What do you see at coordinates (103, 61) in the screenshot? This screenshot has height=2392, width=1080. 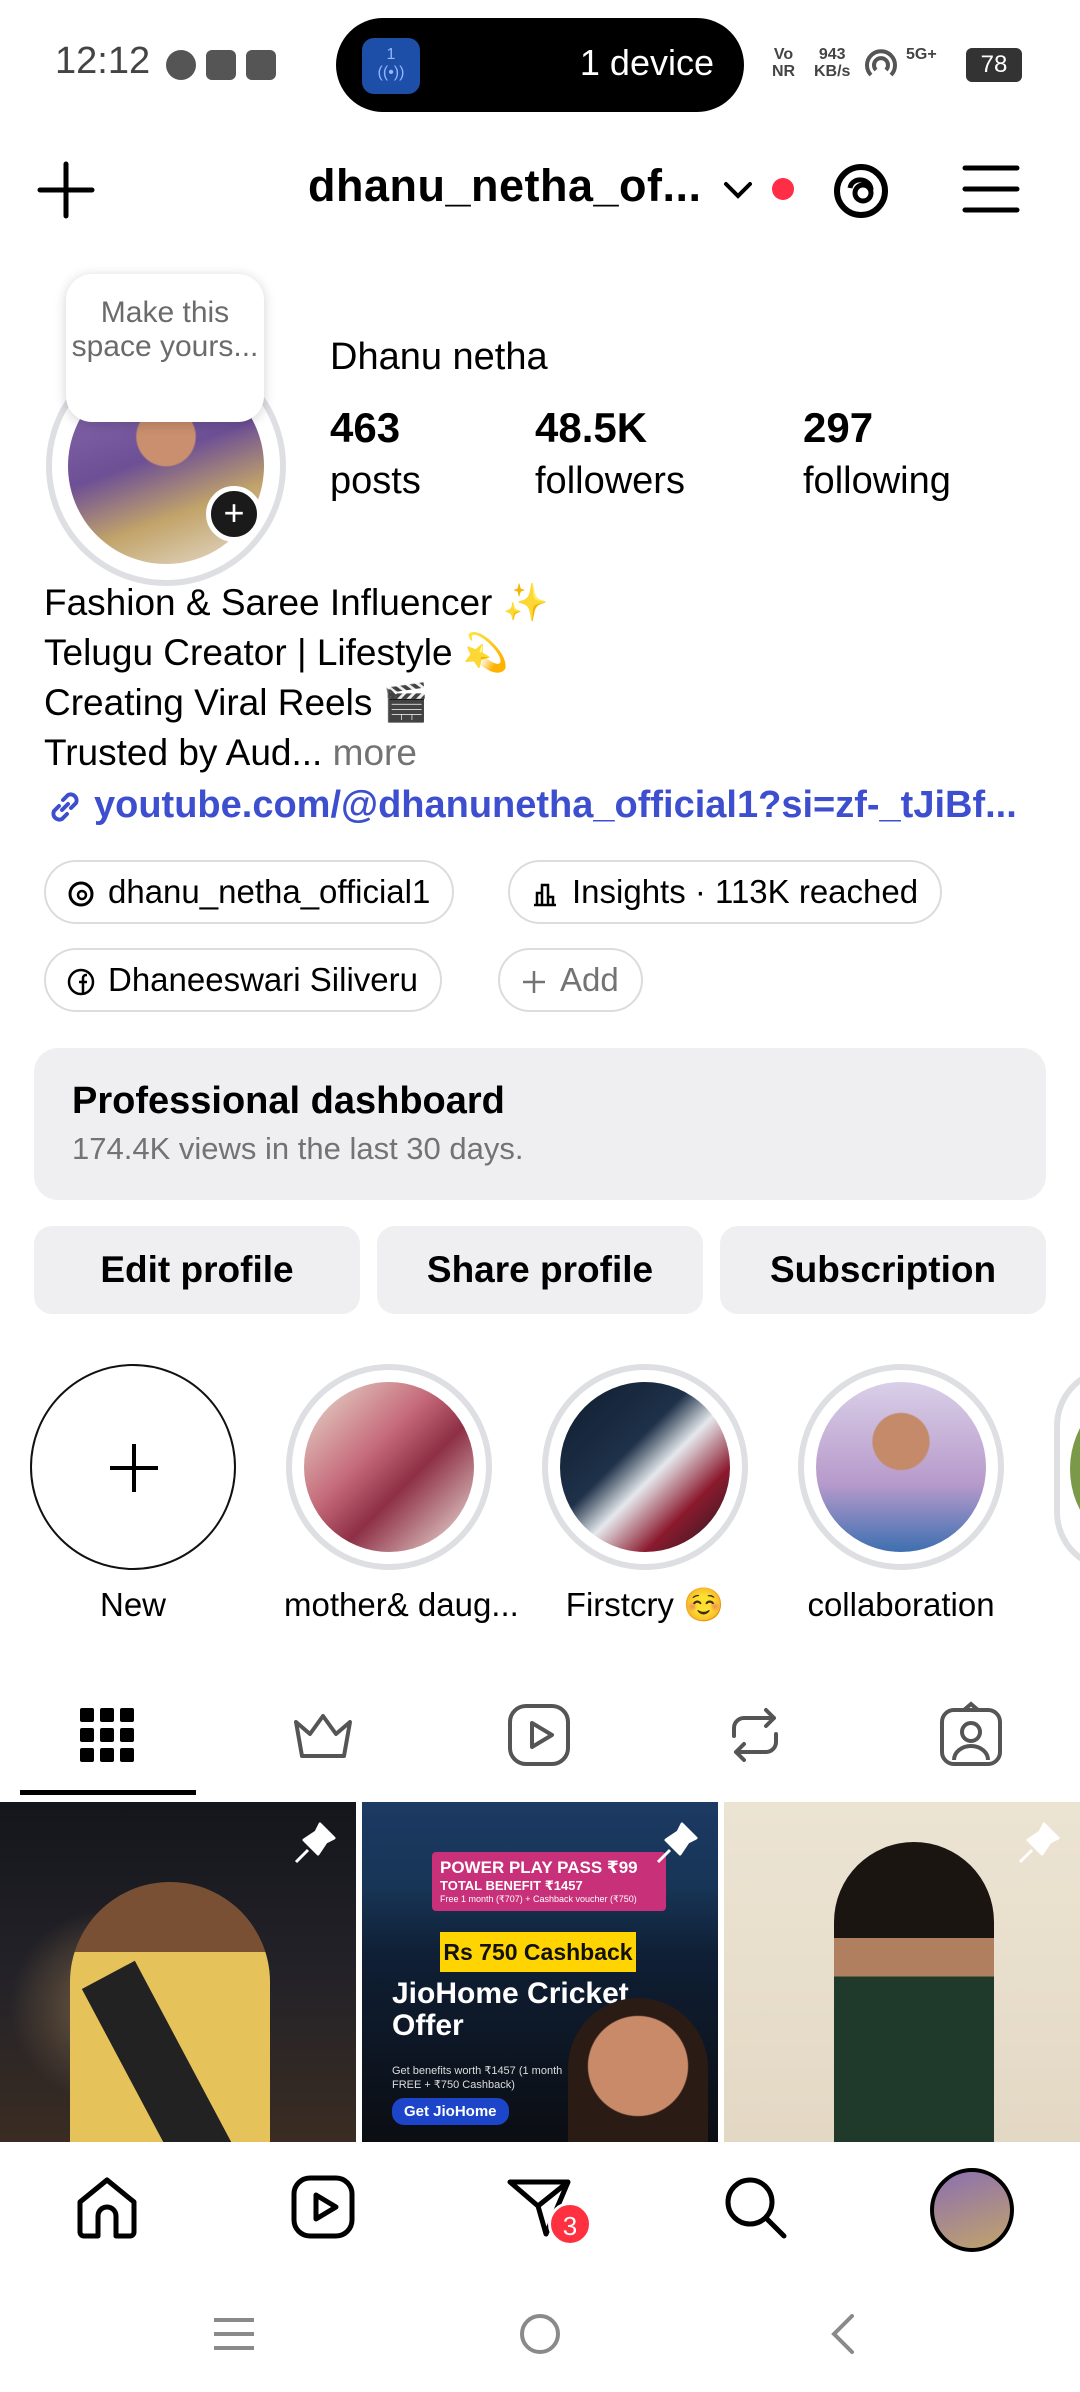 I see `status-time: 12:12` at bounding box center [103, 61].